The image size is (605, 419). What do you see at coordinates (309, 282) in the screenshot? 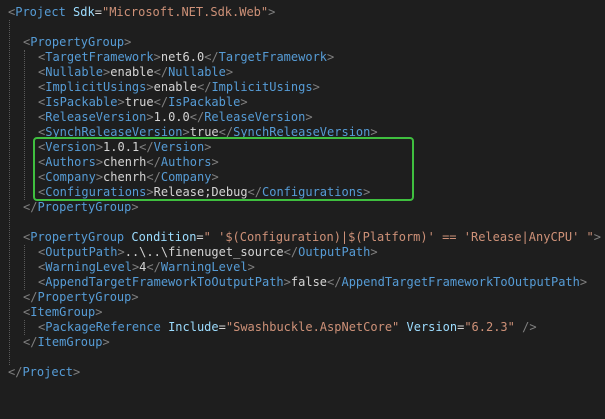
I see `element-value: false` at bounding box center [309, 282].